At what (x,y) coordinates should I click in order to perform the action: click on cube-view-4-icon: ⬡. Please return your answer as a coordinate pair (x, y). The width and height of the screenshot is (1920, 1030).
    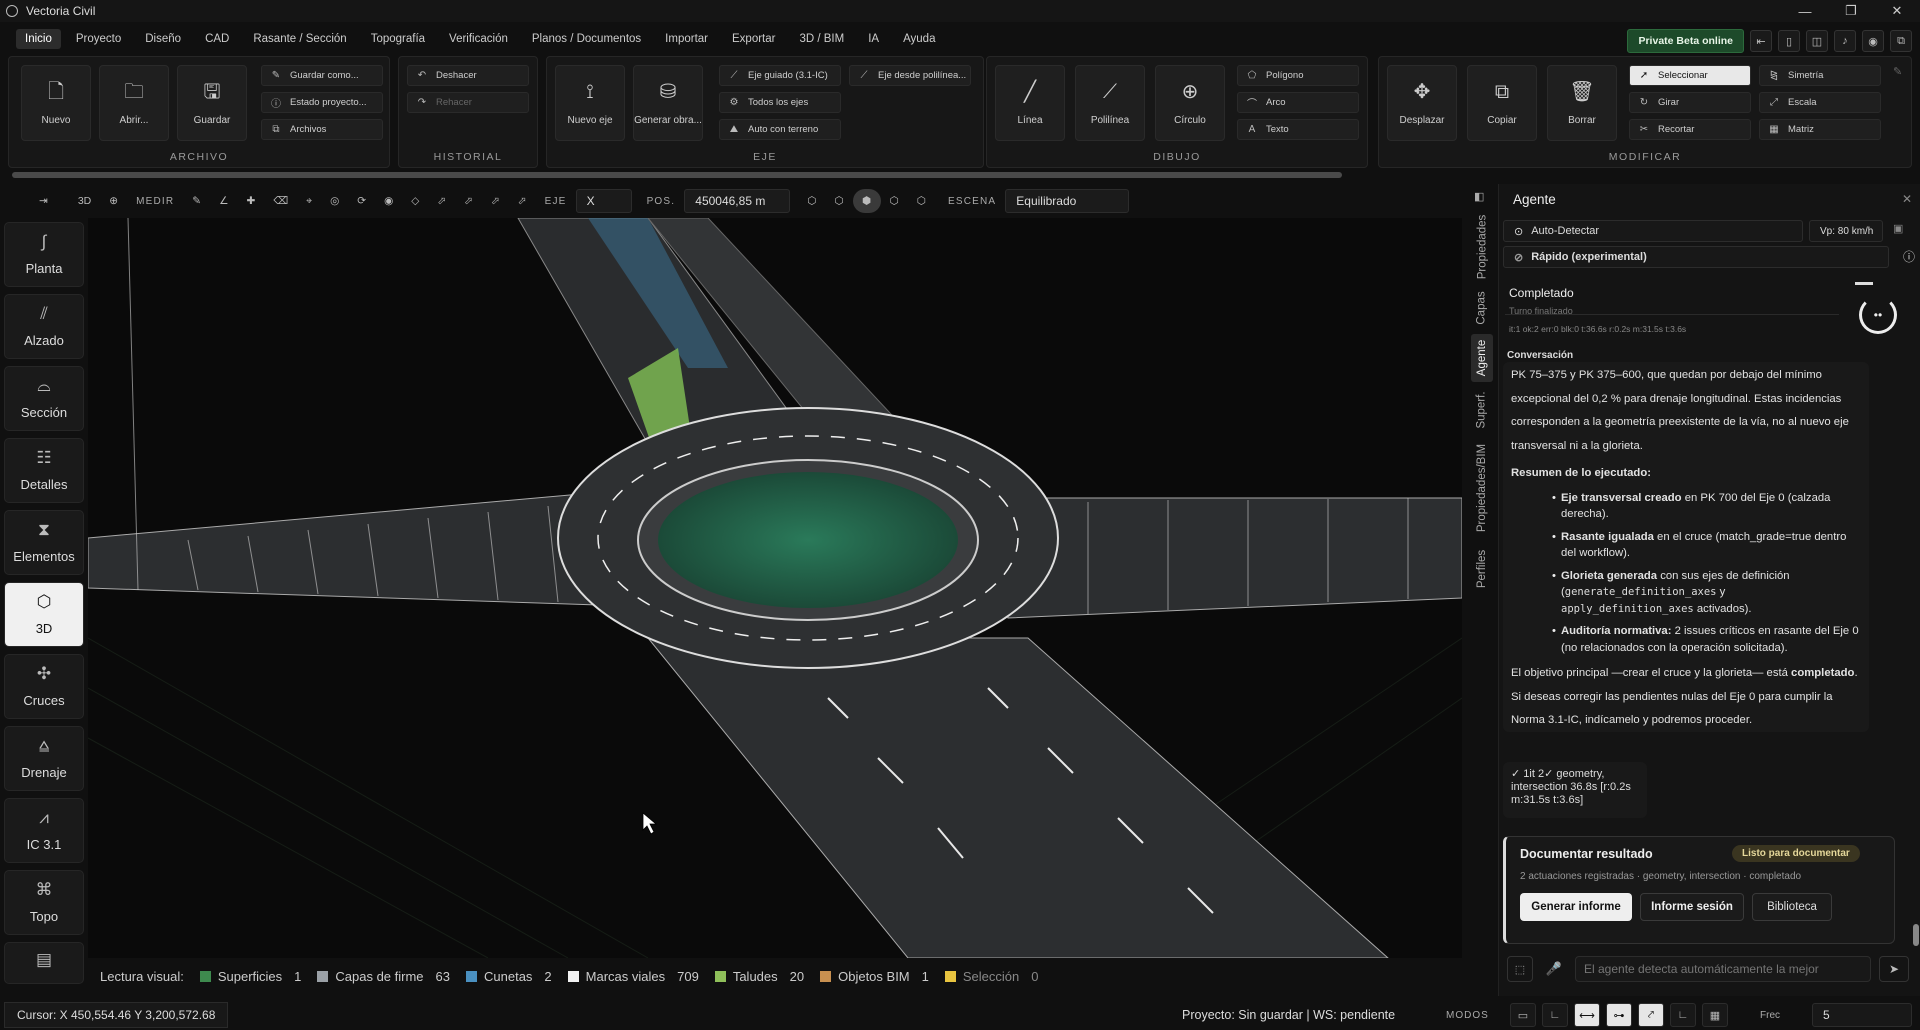
    Looking at the image, I should click on (894, 201).